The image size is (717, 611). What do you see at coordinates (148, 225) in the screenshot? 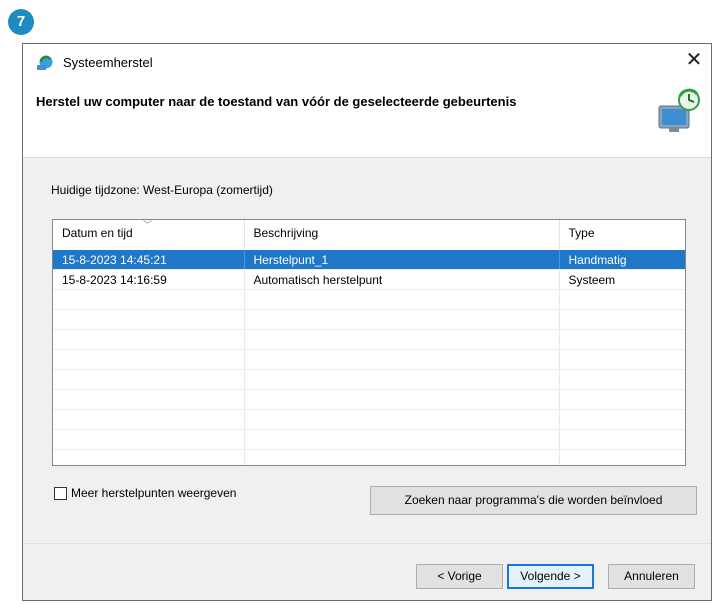
I see `sort-arrow-icon: ﹀` at bounding box center [148, 225].